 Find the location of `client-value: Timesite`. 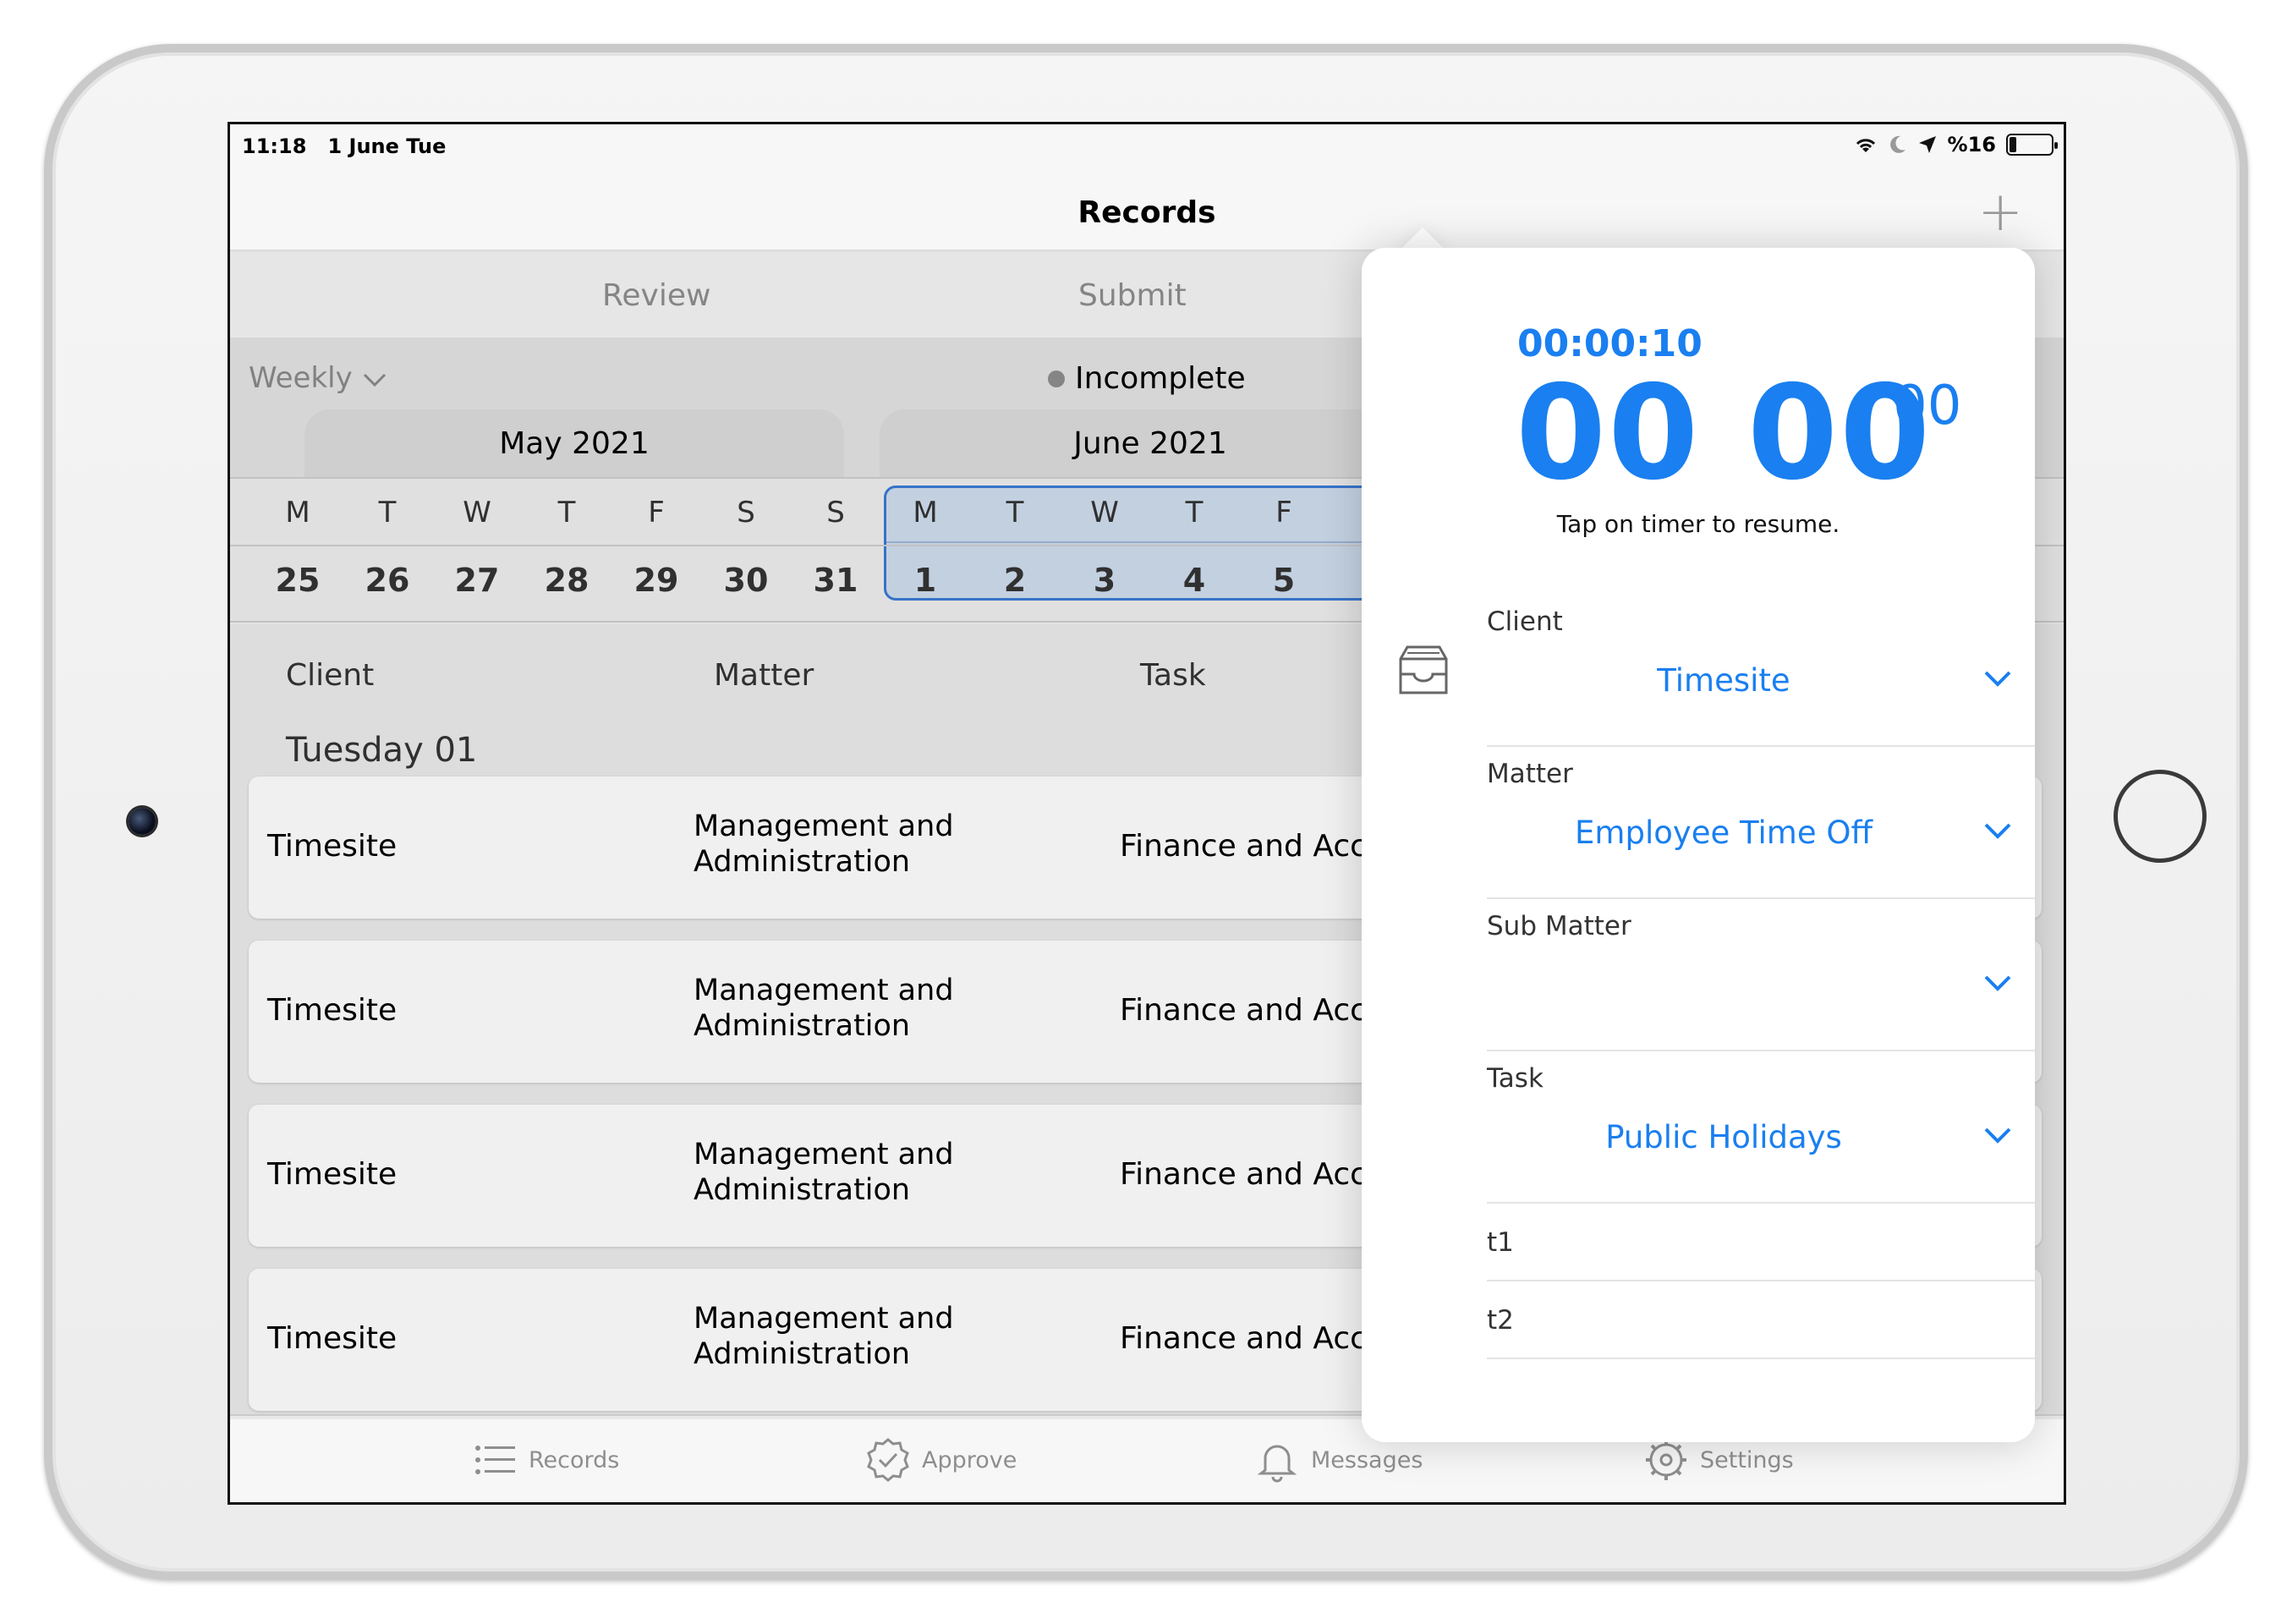

client-value: Timesite is located at coordinates (1723, 680).